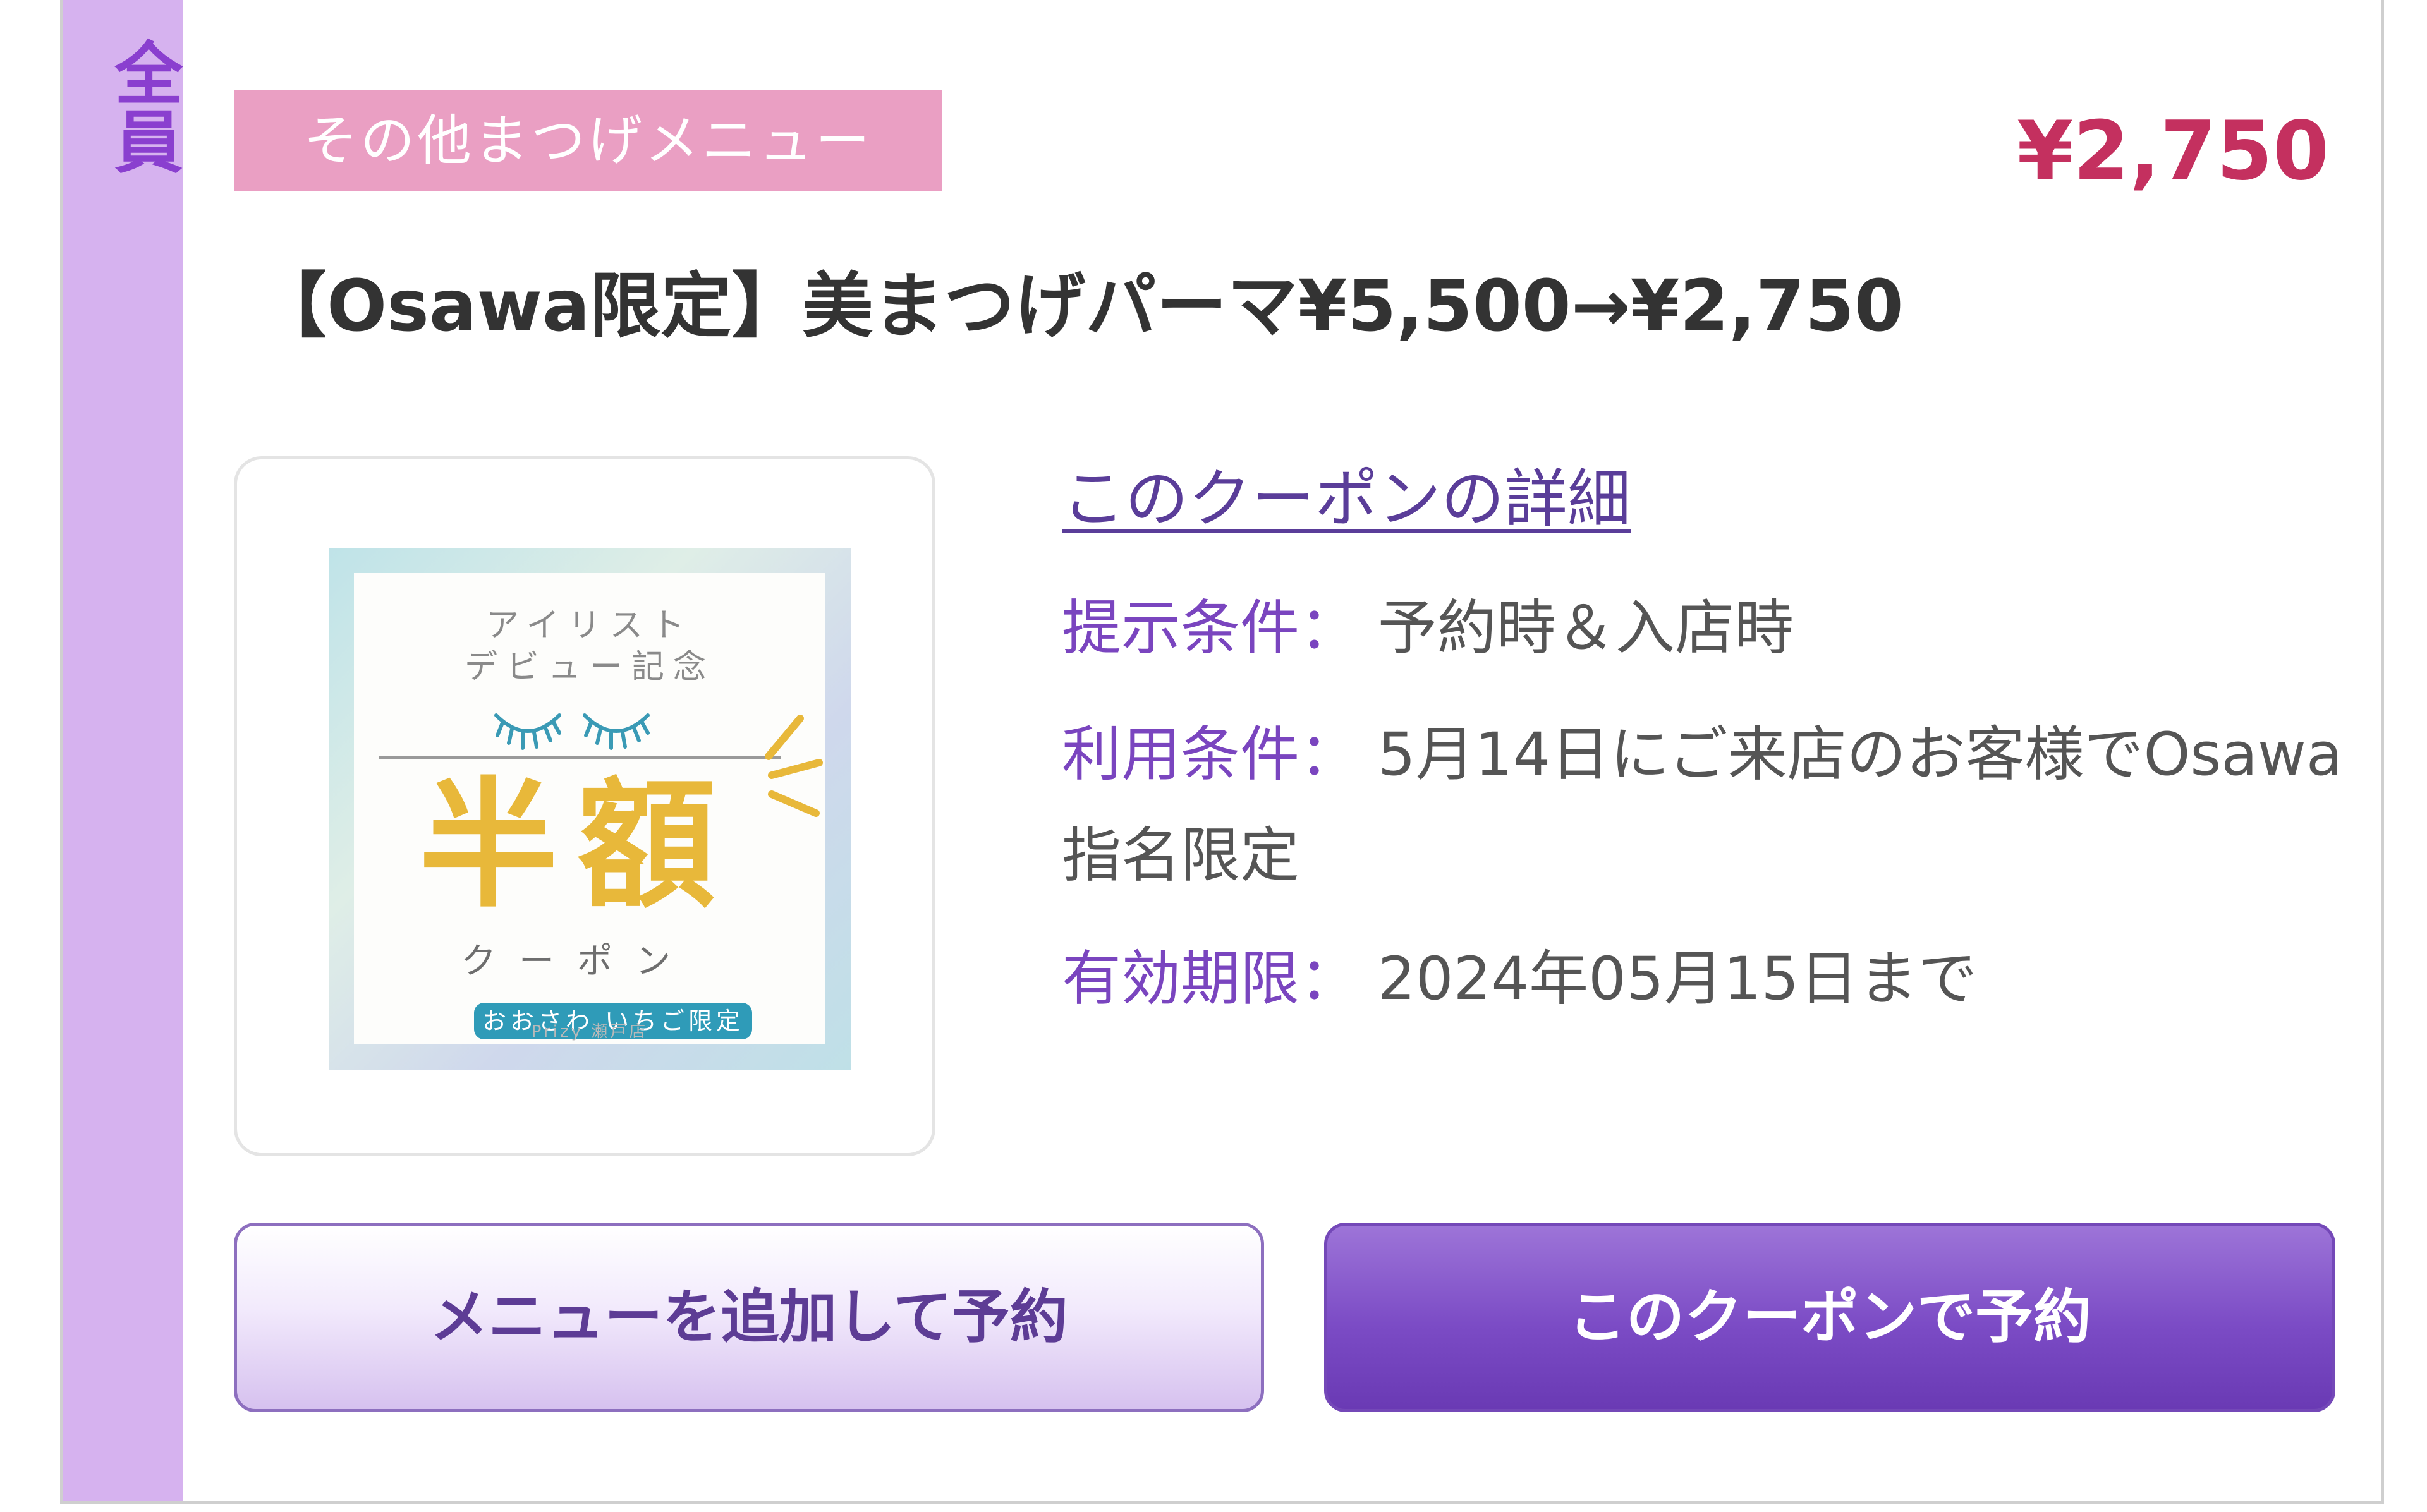  What do you see at coordinates (588, 140) in the screenshot?
I see `category-tag: その他まつげメニュー` at bounding box center [588, 140].